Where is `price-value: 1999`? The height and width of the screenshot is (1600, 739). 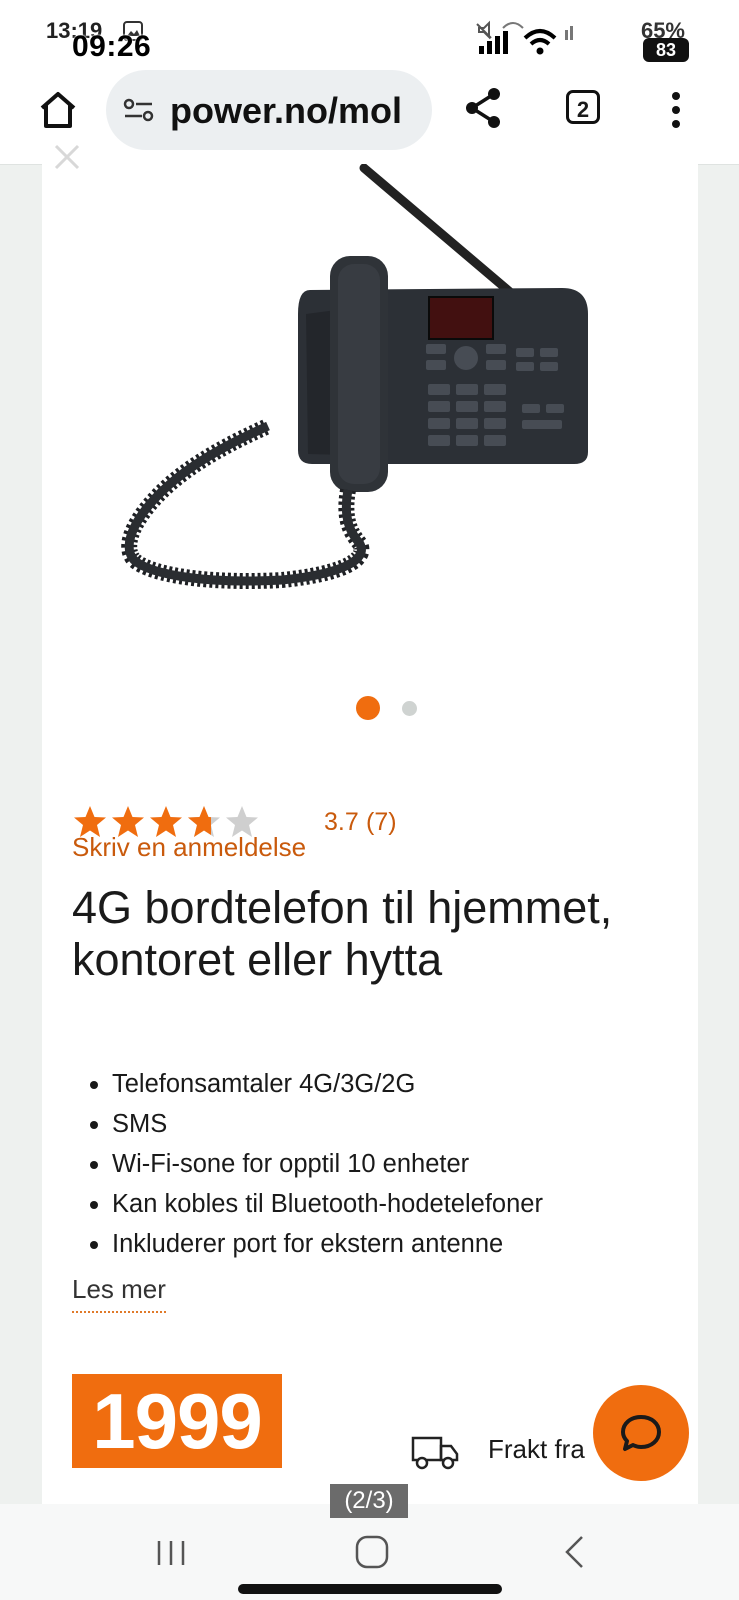 price-value: 1999 is located at coordinates (177, 1421).